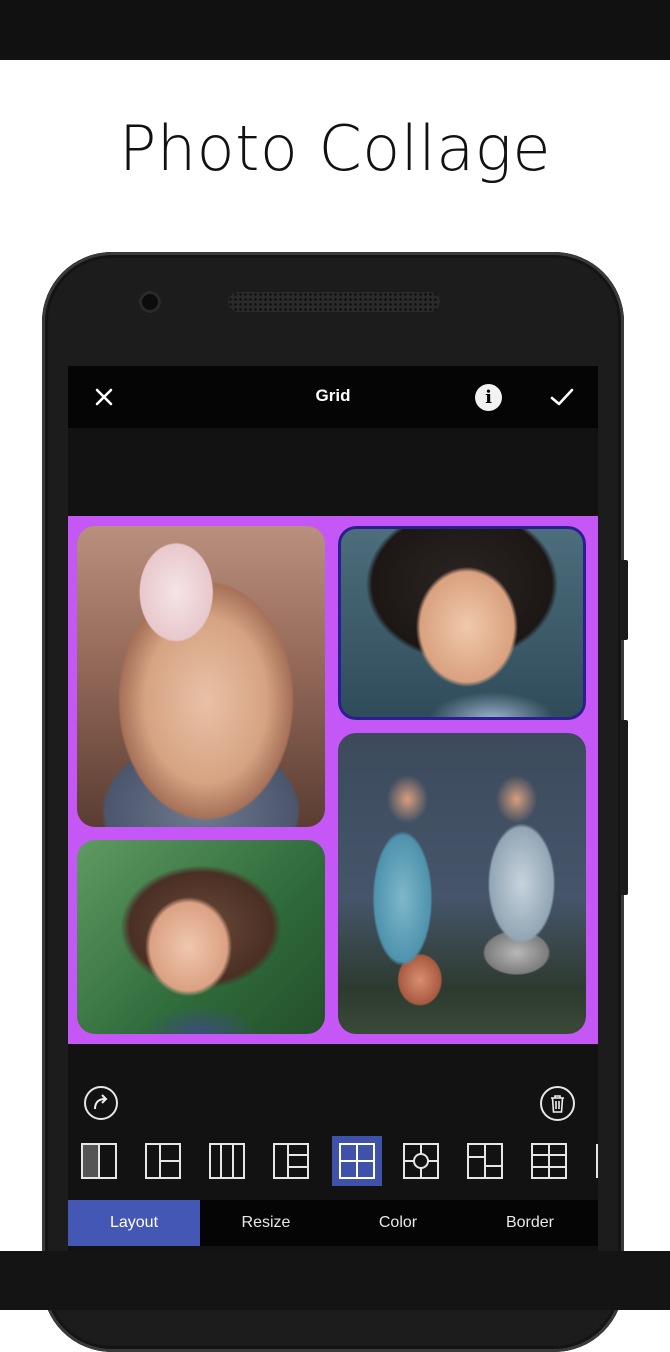 The image size is (670, 1352). What do you see at coordinates (335, 148) in the screenshot?
I see `page-headline: Photo Collage` at bounding box center [335, 148].